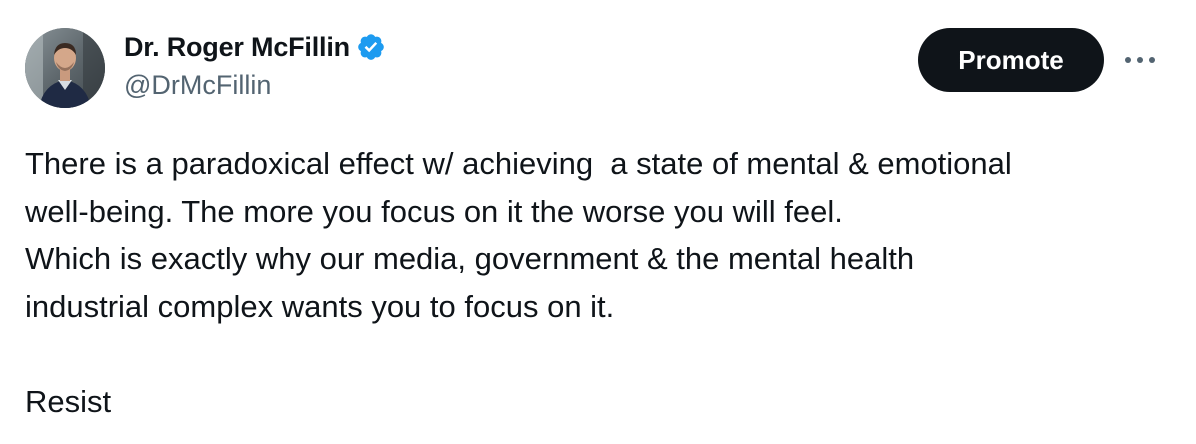 The image size is (1196, 444). I want to click on author-name-row: Dr. Roger McFillin, so click(255, 47).